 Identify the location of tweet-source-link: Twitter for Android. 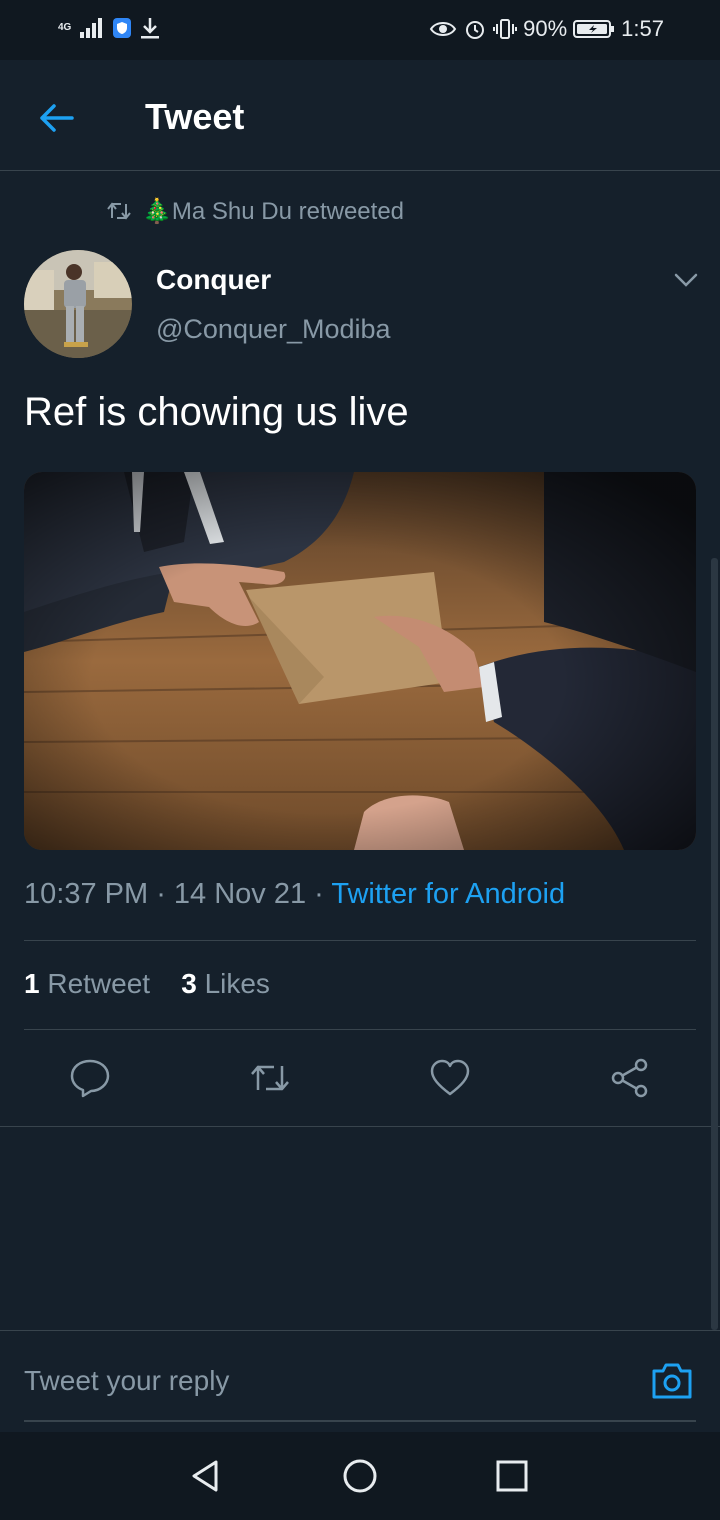
(448, 894).